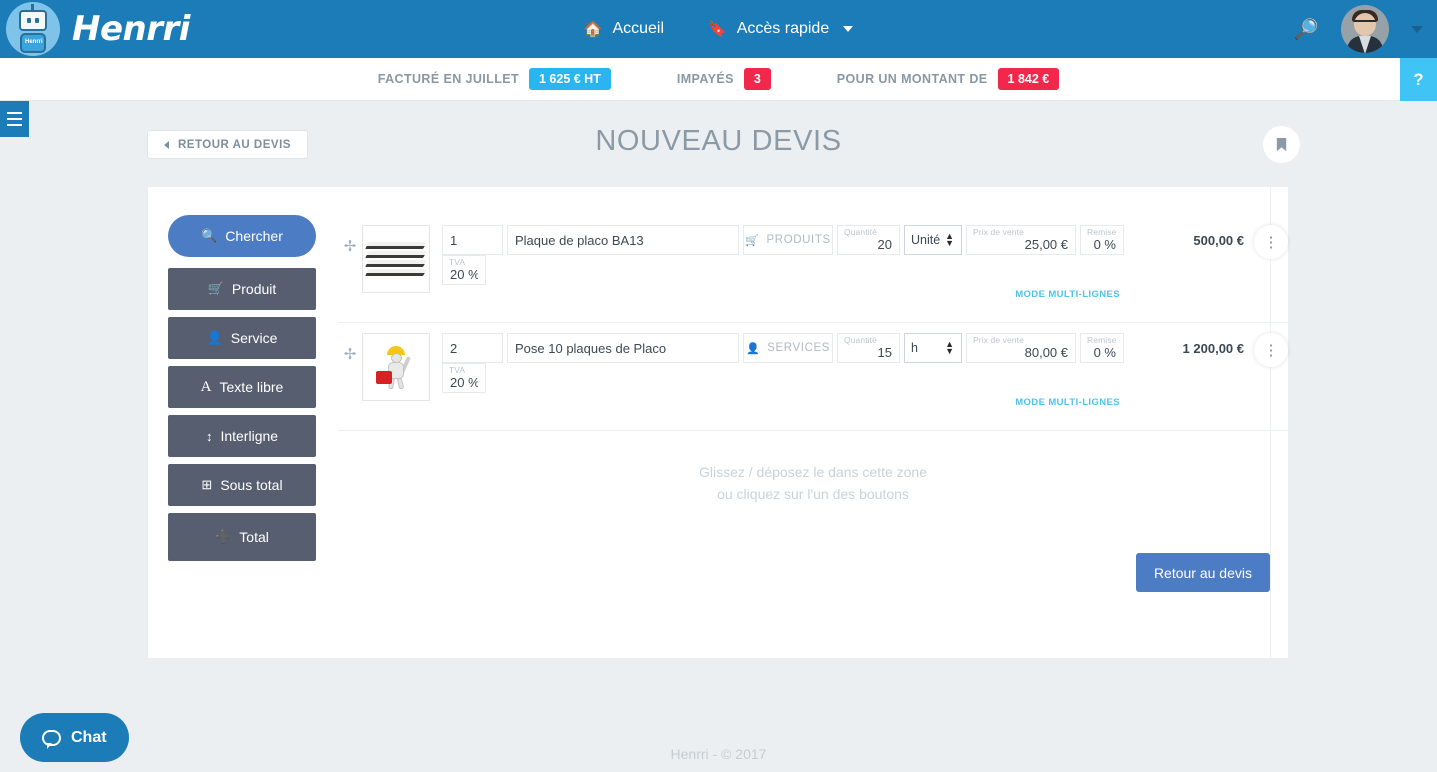  Describe the element at coordinates (912, 79) in the screenshot. I see `stat-amount-label: POUR UN MONTANT DE` at that location.